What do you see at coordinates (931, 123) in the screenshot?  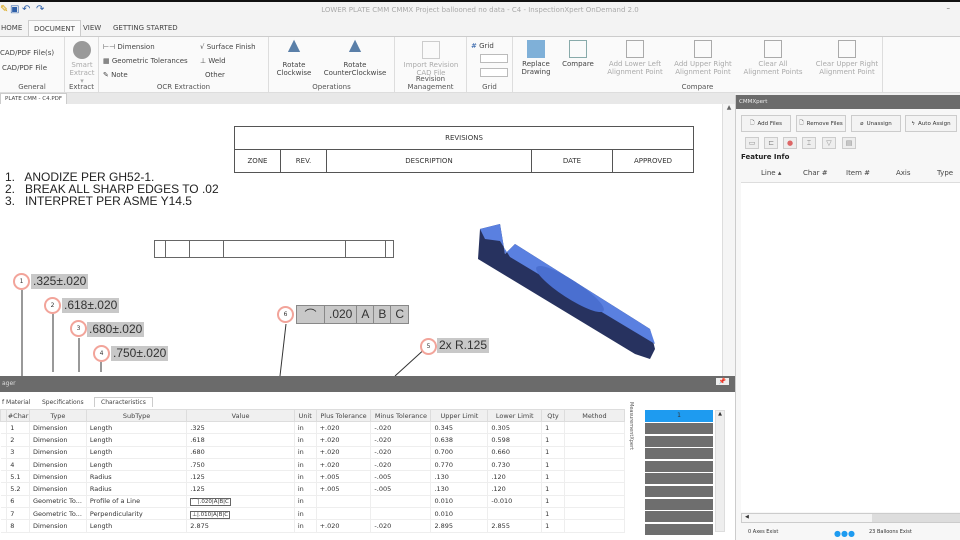 I see `auto-assign-button: ϟ Auto Assign` at bounding box center [931, 123].